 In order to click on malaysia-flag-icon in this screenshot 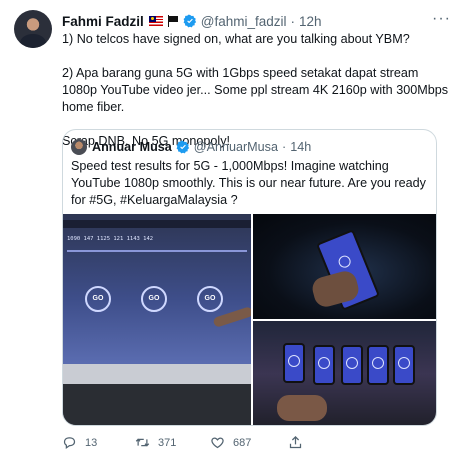, I will do `click(155, 21)`.